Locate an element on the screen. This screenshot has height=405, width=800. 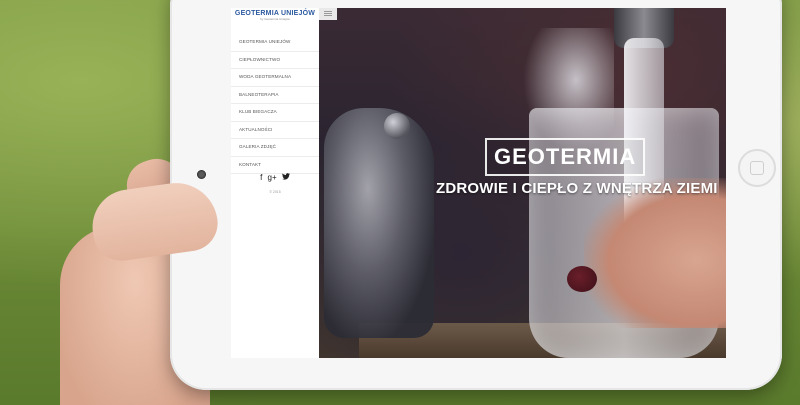
facebook-icon: f is located at coordinates (261, 177).